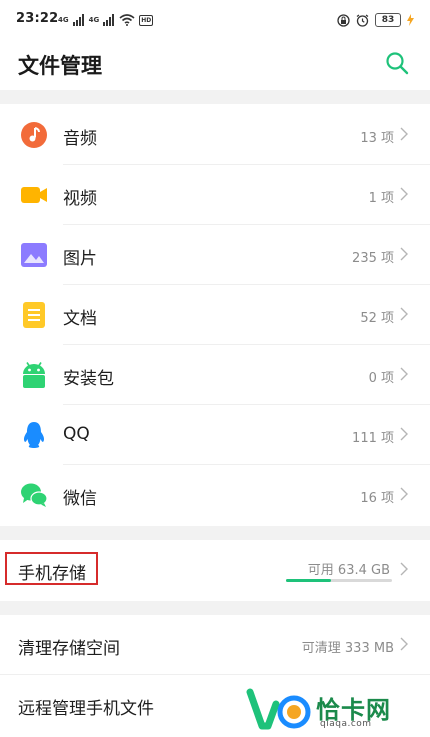  I want to click on document-icon, so click(34, 315).